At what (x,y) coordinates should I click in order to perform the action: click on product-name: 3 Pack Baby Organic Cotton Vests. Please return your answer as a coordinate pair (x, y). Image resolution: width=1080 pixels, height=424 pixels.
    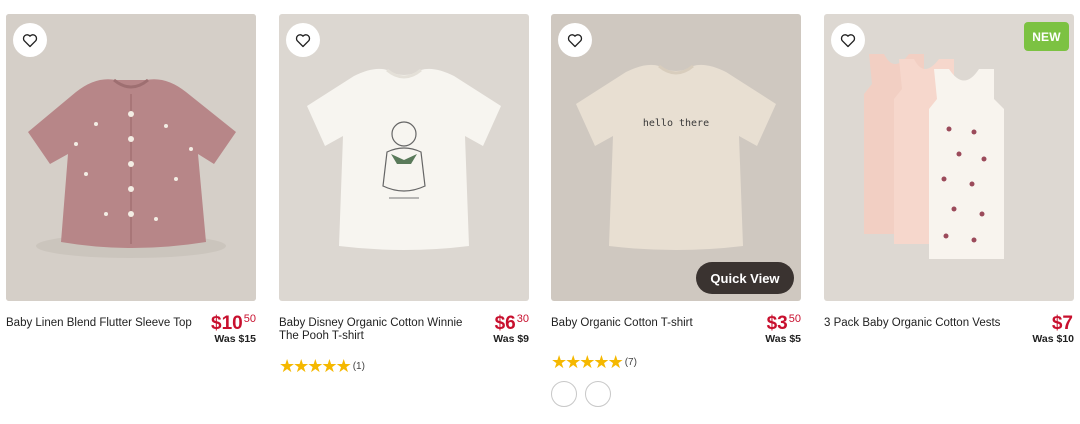
    Looking at the image, I should click on (924, 323).